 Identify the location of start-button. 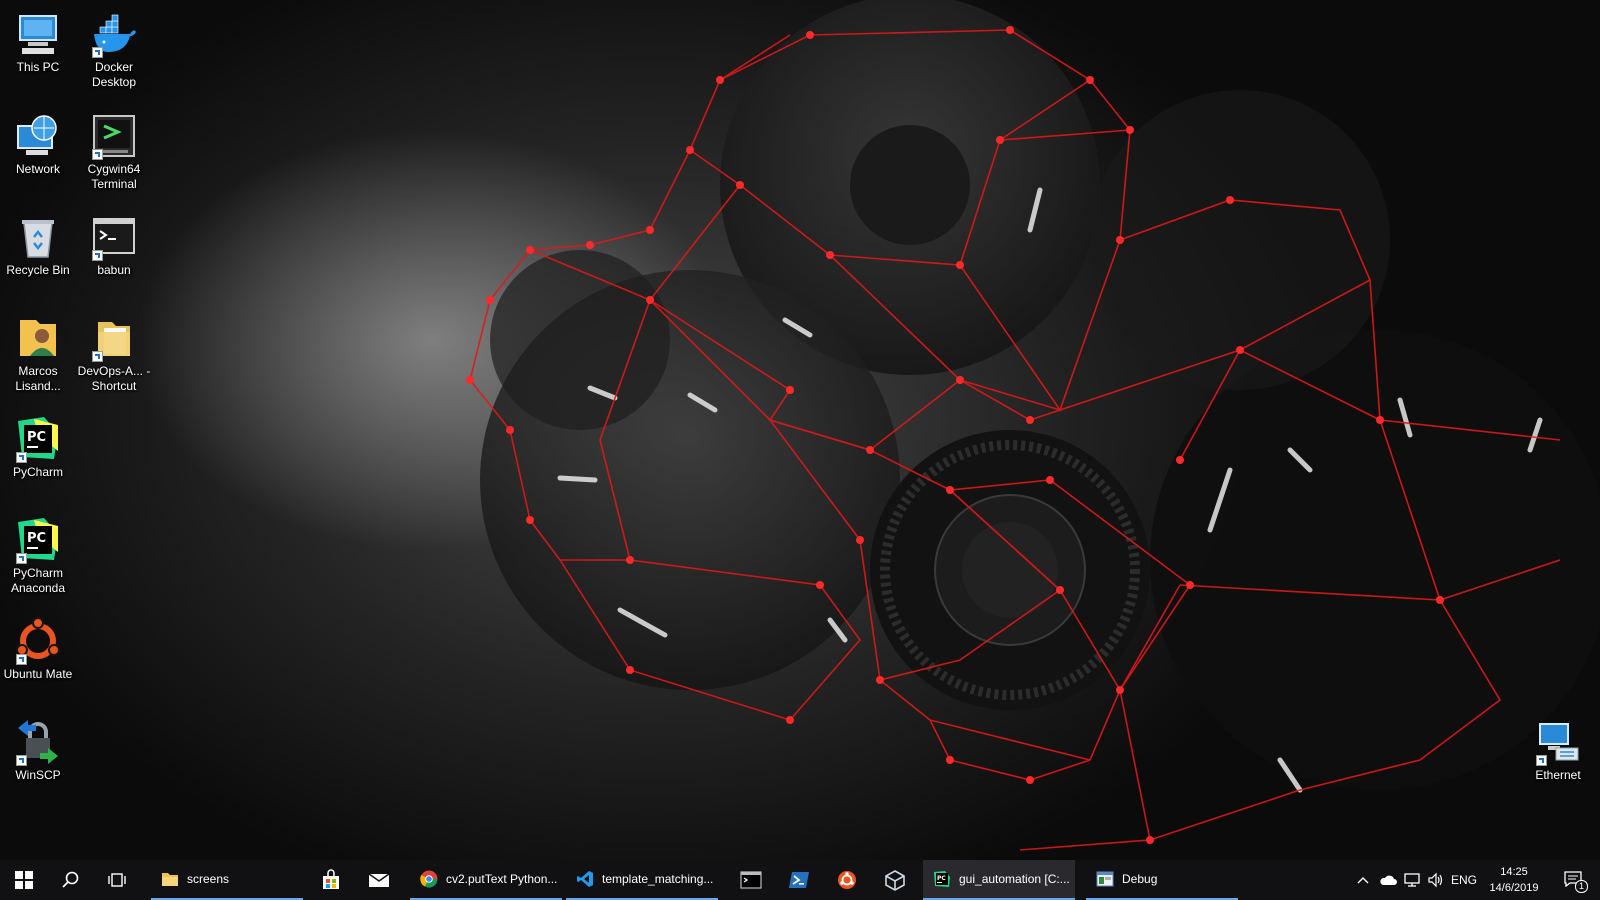
(24, 880).